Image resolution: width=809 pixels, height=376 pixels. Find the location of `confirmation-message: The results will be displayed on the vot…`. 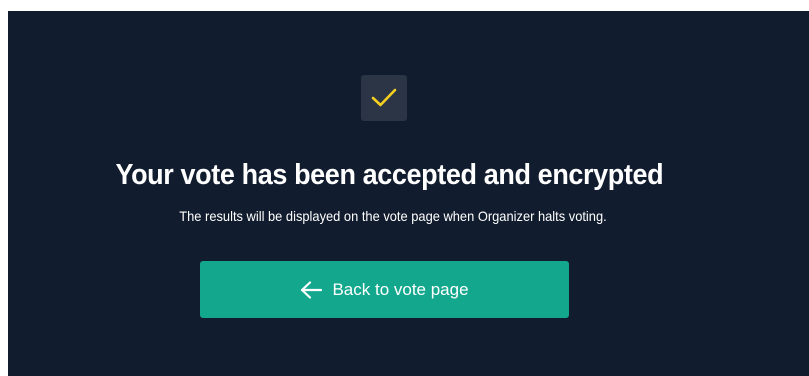

confirmation-message: The results will be displayed on the vot… is located at coordinates (393, 216).